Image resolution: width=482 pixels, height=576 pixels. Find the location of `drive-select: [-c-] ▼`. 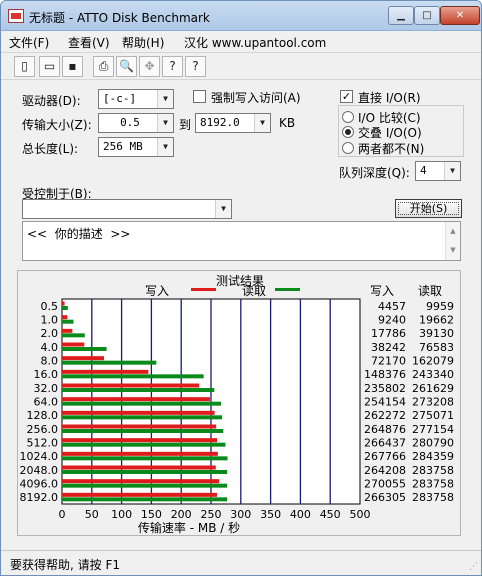

drive-select: [-c-] ▼ is located at coordinates (136, 99).